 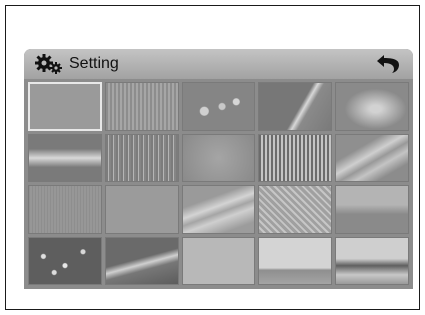 What do you see at coordinates (48, 64) in the screenshot?
I see `gears-icon` at bounding box center [48, 64].